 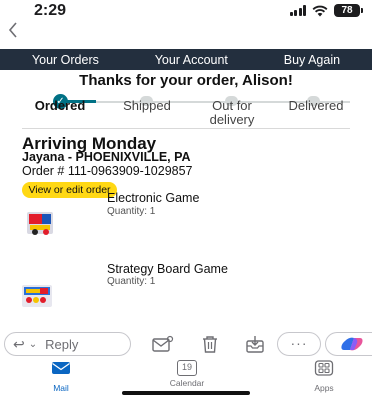 What do you see at coordinates (37, 296) in the screenshot?
I see `strategy-board-game-image` at bounding box center [37, 296].